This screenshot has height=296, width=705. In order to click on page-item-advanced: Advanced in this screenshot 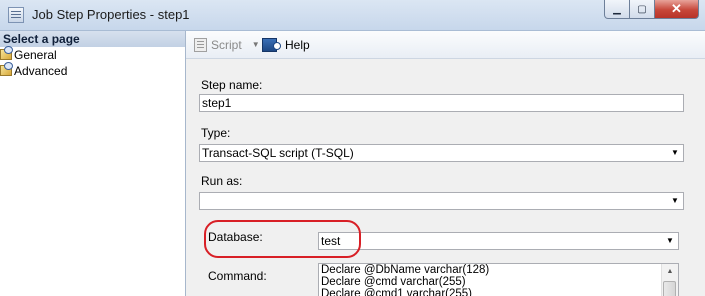, I will do `click(92, 70)`.